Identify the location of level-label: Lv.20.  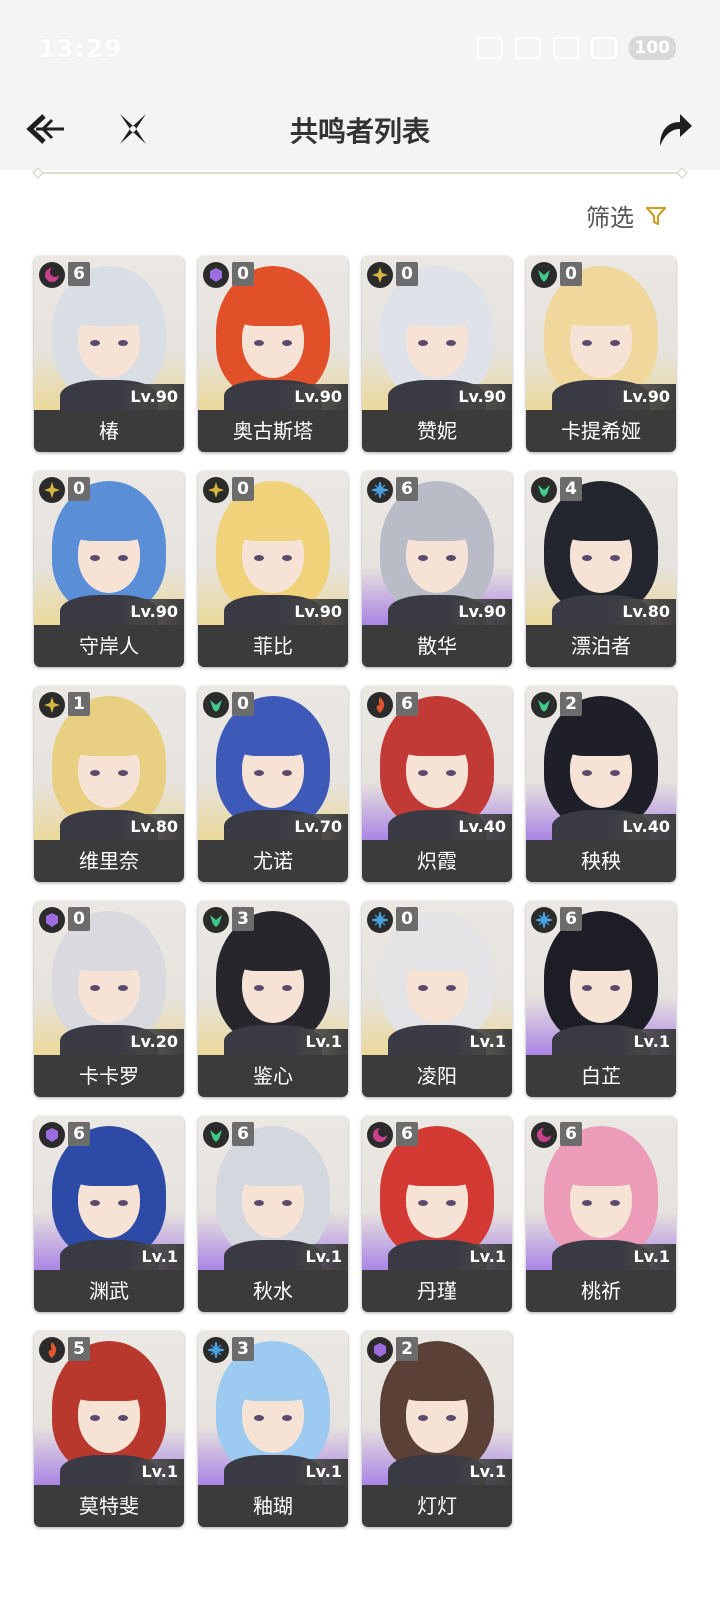
(150, 1042).